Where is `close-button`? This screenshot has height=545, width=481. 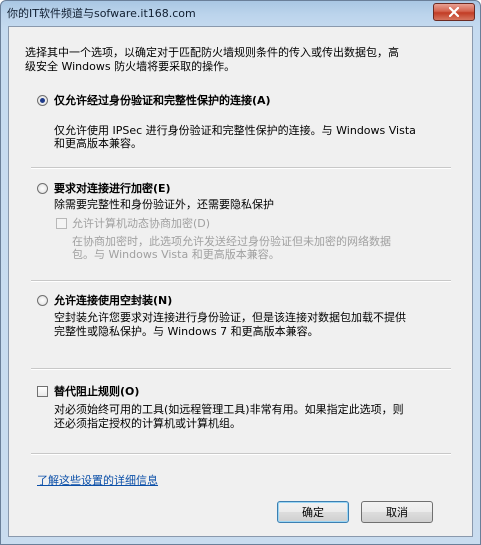
close-button is located at coordinates (454, 12).